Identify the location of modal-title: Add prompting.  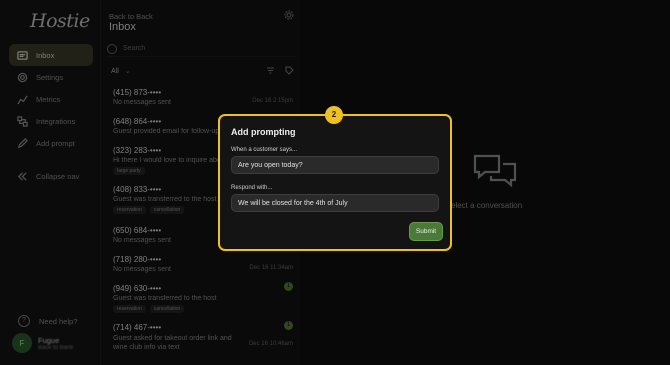
(263, 132).